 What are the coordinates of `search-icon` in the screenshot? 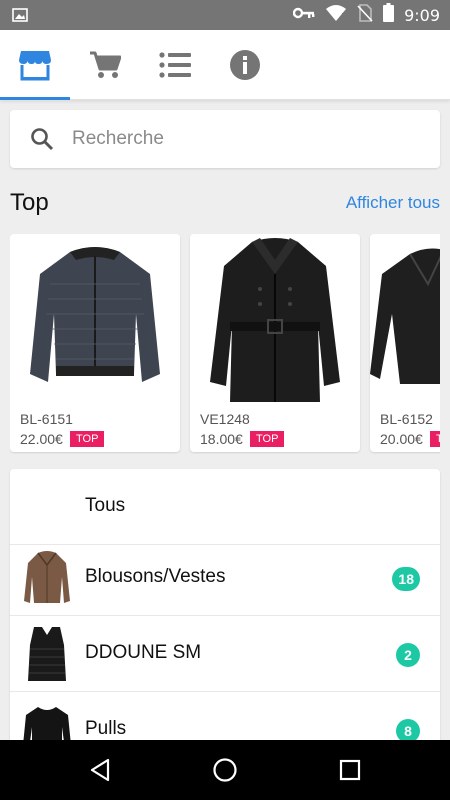 It's located at (42, 141).